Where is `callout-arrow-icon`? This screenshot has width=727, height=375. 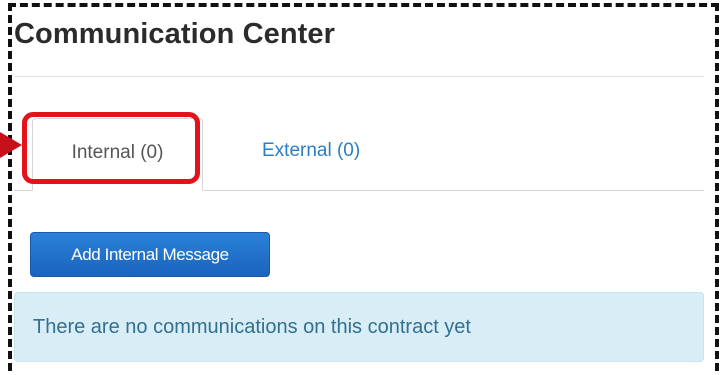 callout-arrow-icon is located at coordinates (11, 145).